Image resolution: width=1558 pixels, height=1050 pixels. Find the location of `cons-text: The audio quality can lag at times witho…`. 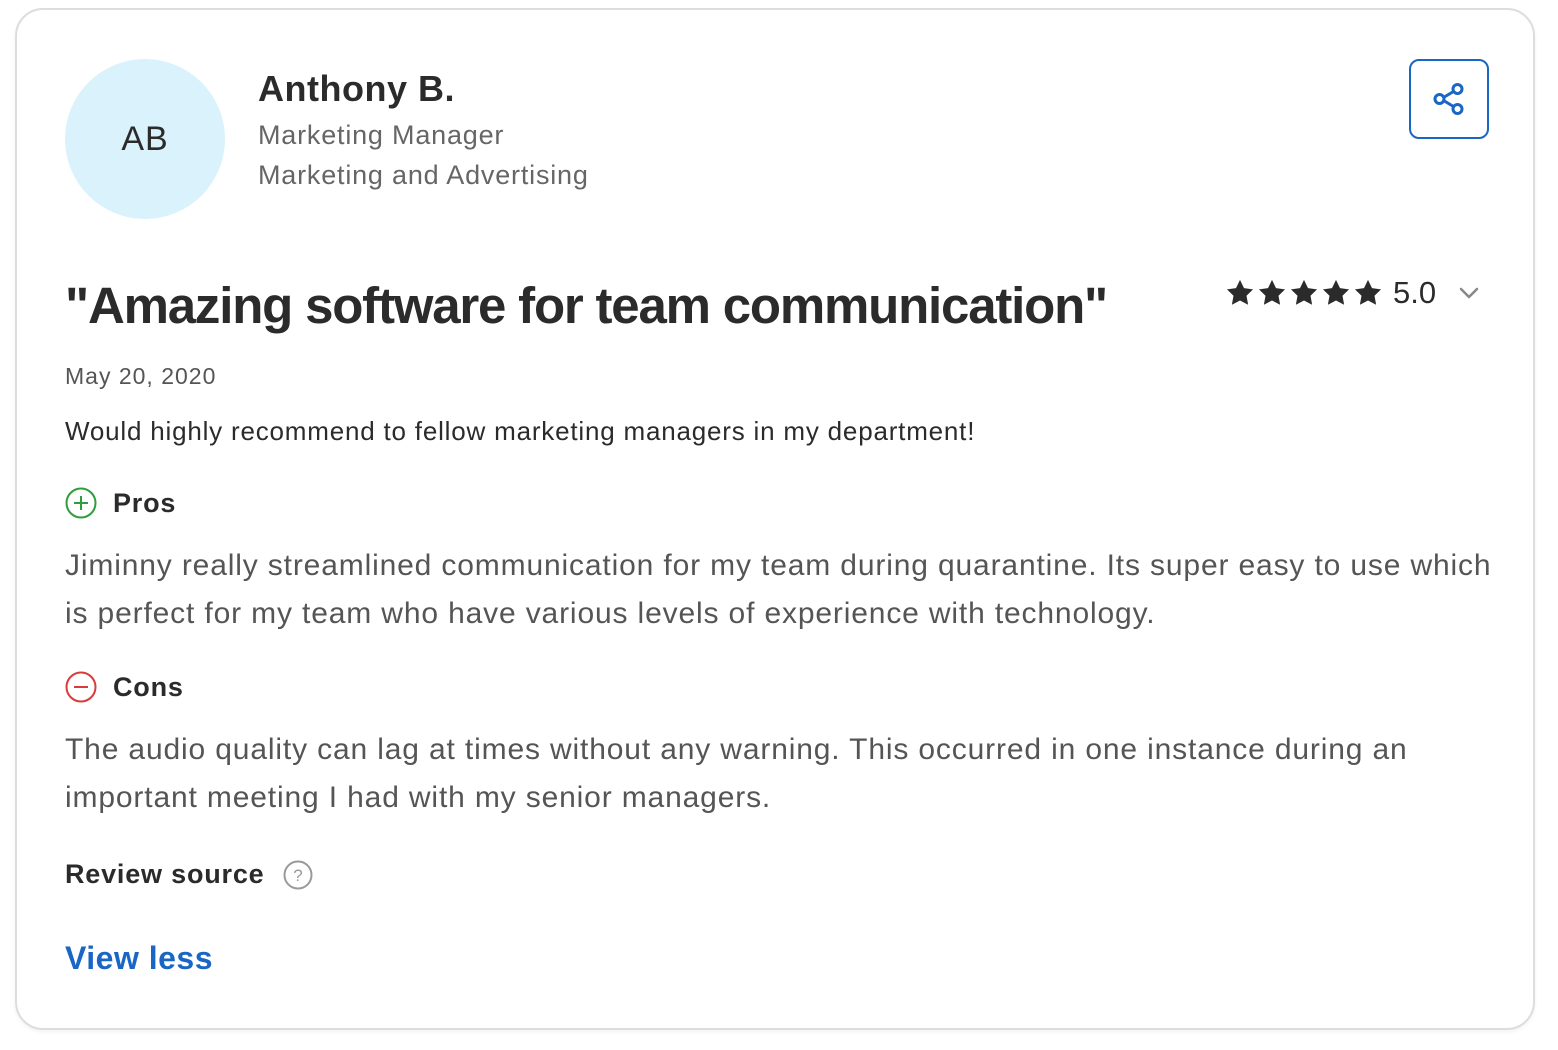

cons-text: The audio quality can lag at times witho… is located at coordinates (736, 773).